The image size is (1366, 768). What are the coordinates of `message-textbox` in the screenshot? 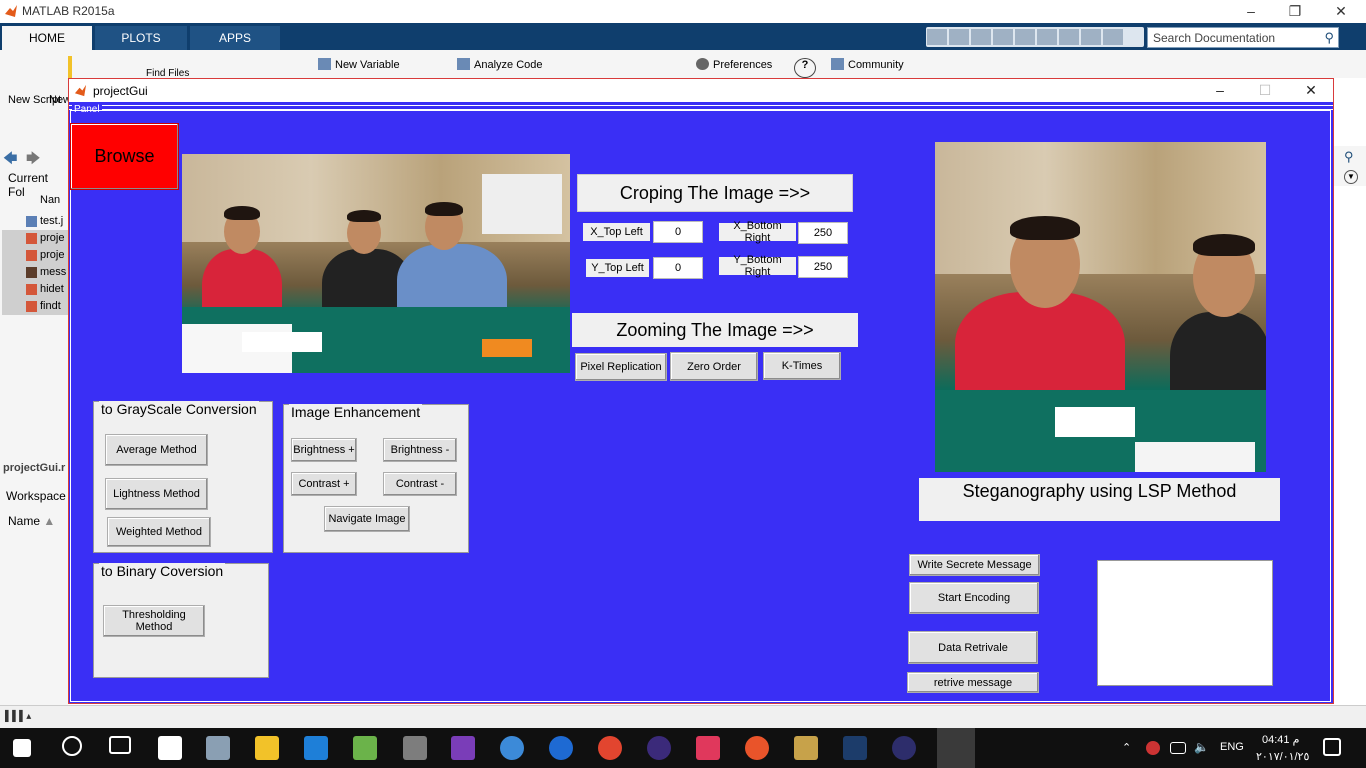 It's located at (1185, 623).